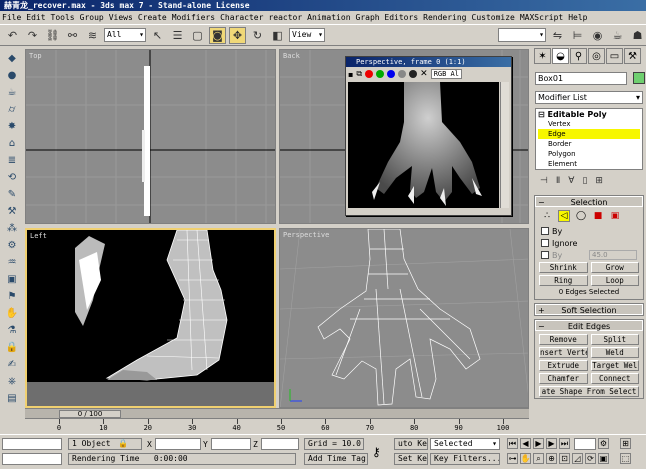  I want to click on bind-space-warp-icon: ≋, so click(92, 35).